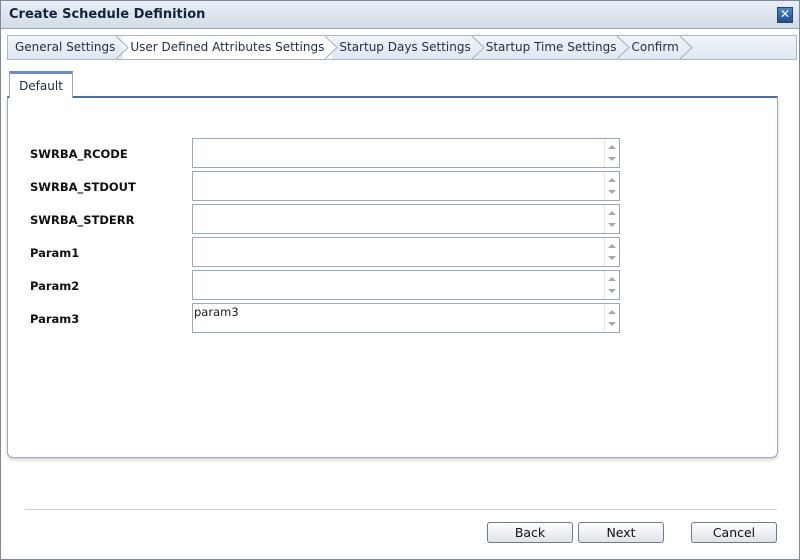  Describe the element at coordinates (227, 47) in the screenshot. I see `step-label: User Defined Attributes Settings` at that location.